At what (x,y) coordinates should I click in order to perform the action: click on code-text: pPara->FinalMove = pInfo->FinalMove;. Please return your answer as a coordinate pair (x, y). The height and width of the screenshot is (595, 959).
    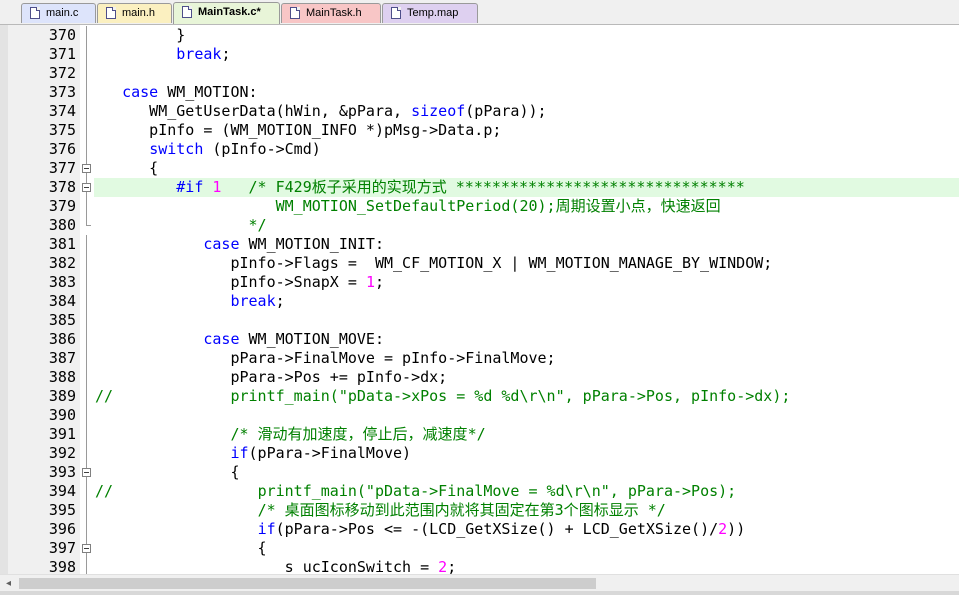
    Looking at the image, I should click on (325, 358).